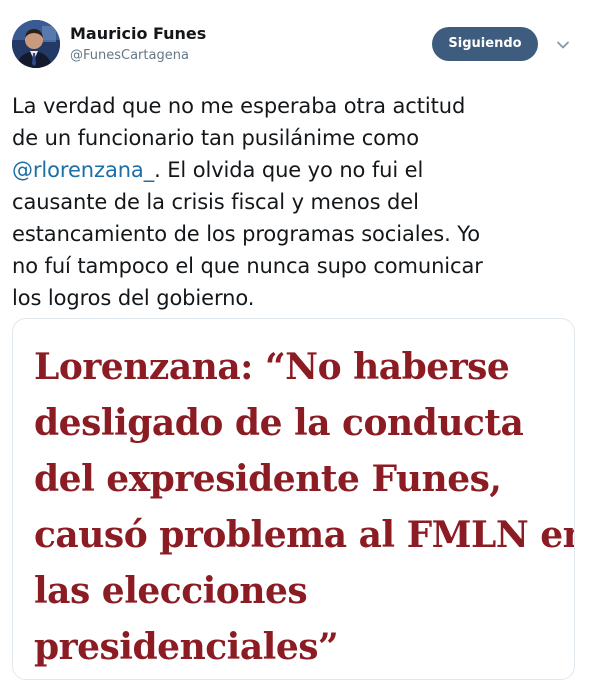  Describe the element at coordinates (289, 170) in the screenshot. I see `tweet-line-text: . El olvida que yo no fui el` at that location.